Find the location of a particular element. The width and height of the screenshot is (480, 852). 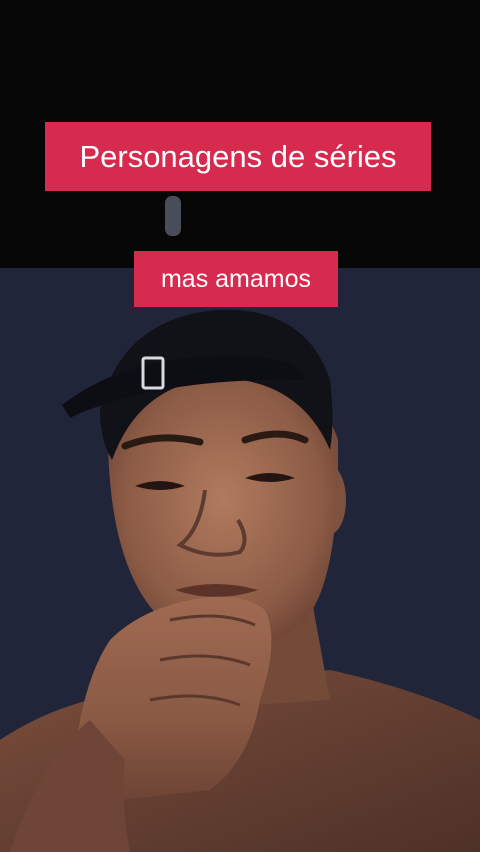

caption-top-text: Personagens de séries is located at coordinates (238, 156).